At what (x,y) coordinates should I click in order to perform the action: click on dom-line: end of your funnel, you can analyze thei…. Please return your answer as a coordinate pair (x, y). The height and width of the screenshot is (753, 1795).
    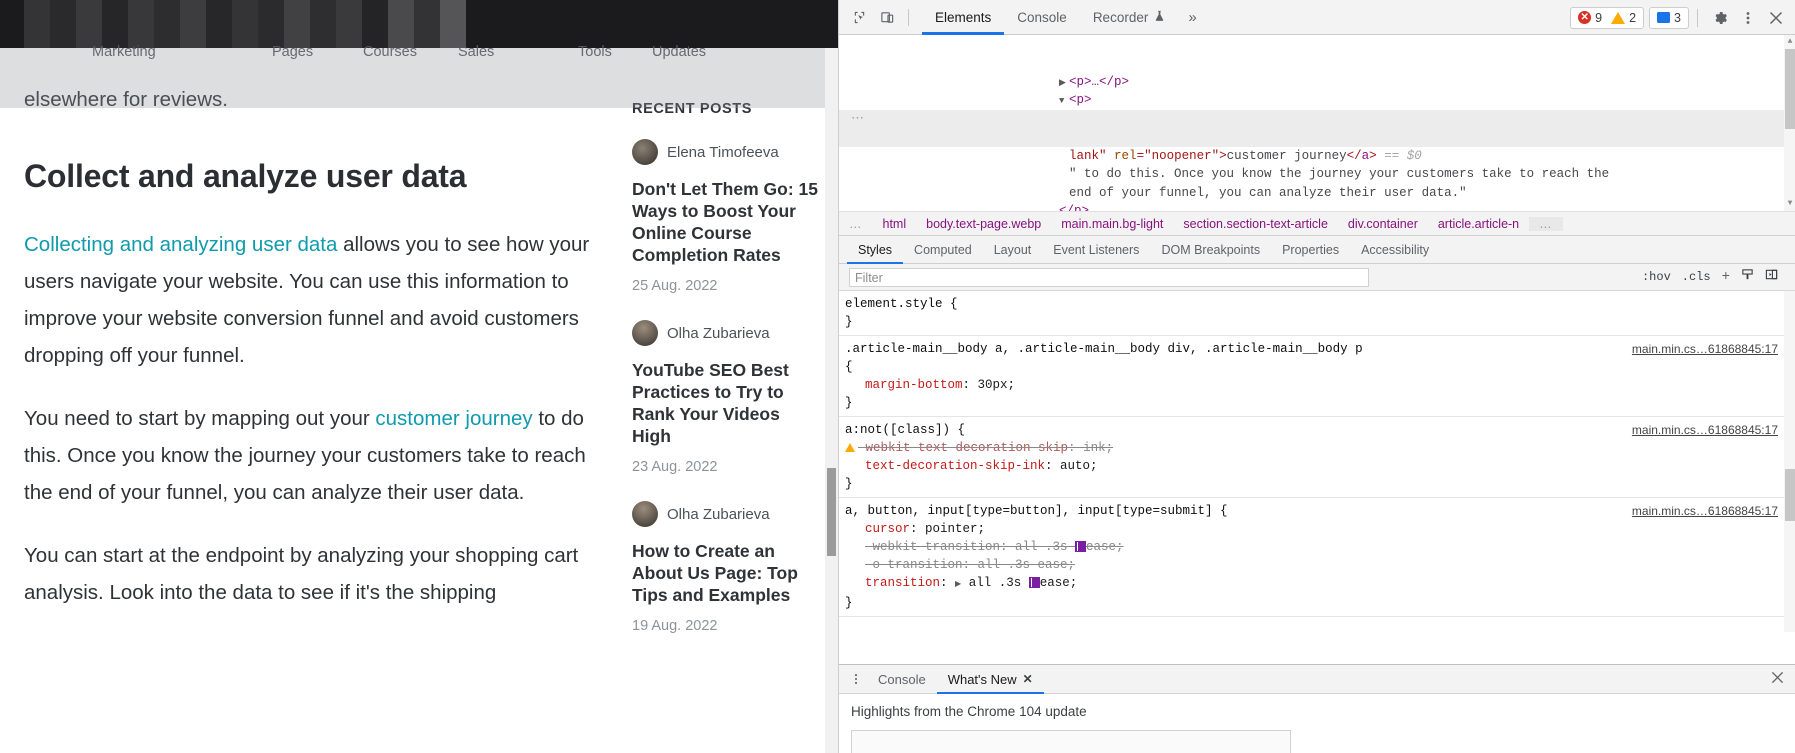
    Looking at the image, I should click on (1317, 182).